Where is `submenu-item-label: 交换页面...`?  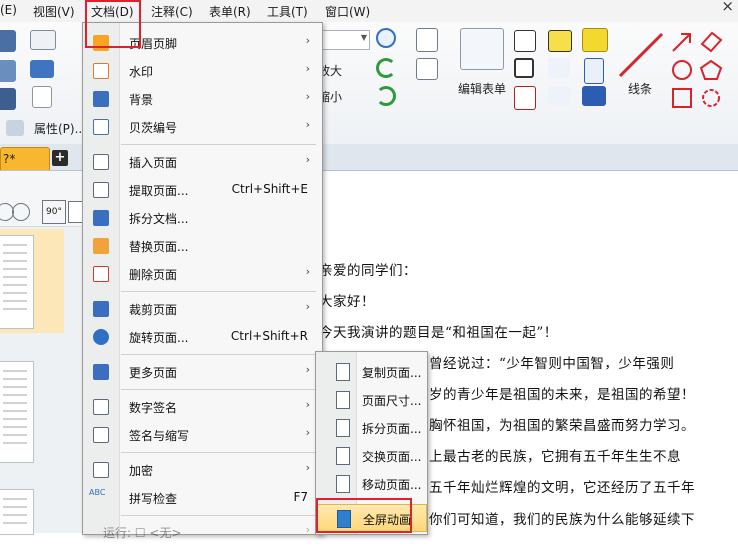 submenu-item-label: 交换页面... is located at coordinates (392, 457).